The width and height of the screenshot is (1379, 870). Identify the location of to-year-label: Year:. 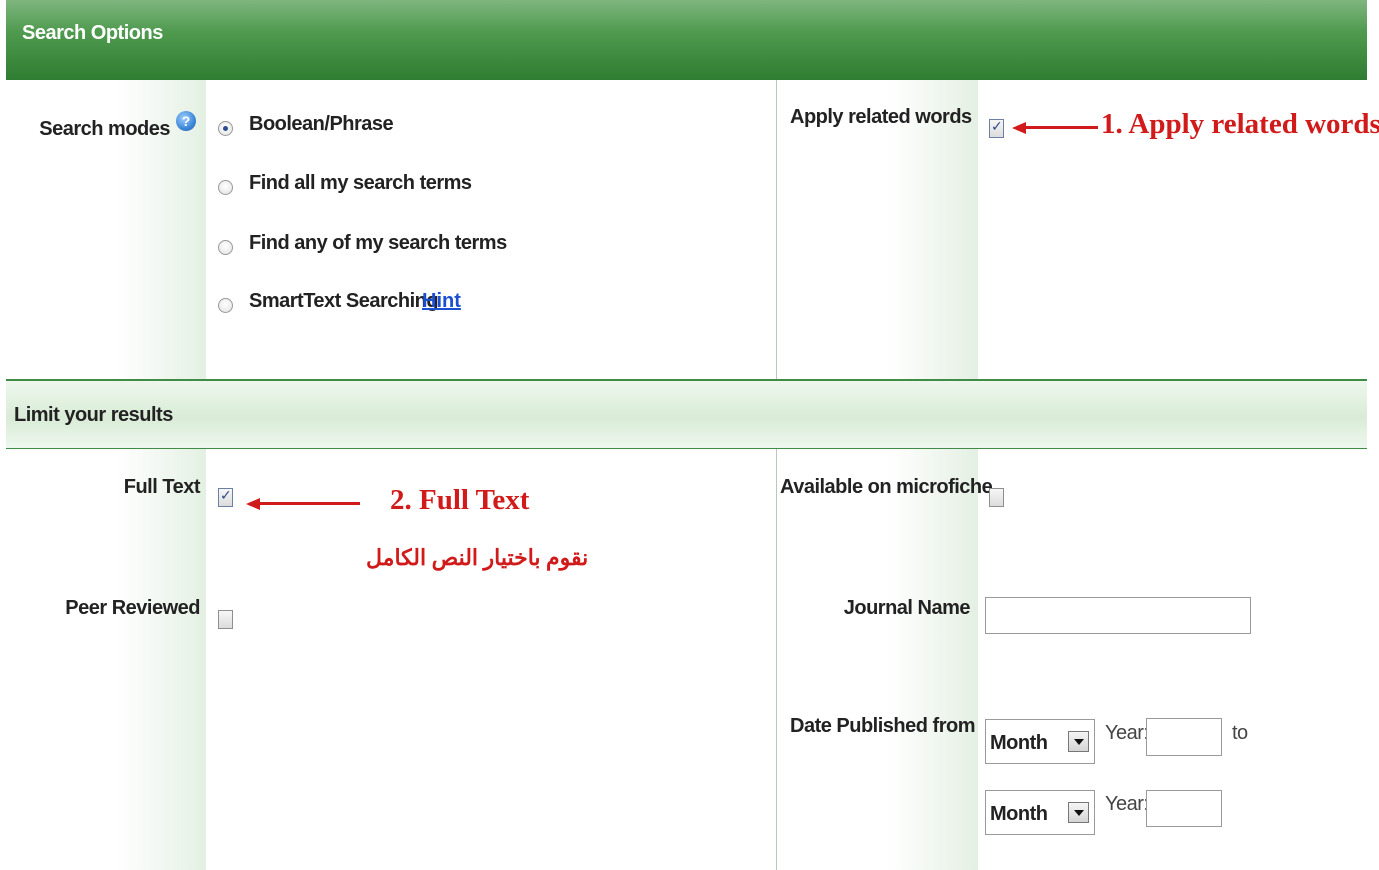
(1127, 804).